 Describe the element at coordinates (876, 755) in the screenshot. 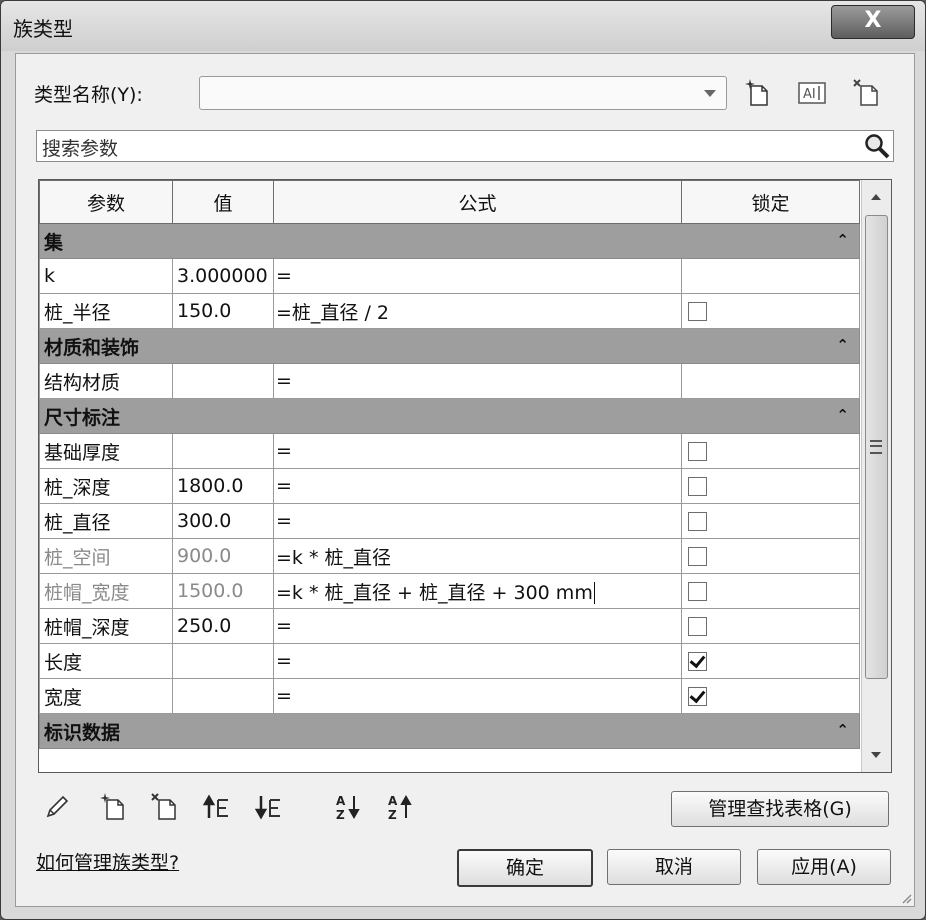

I see `scroll-down-icon` at that location.